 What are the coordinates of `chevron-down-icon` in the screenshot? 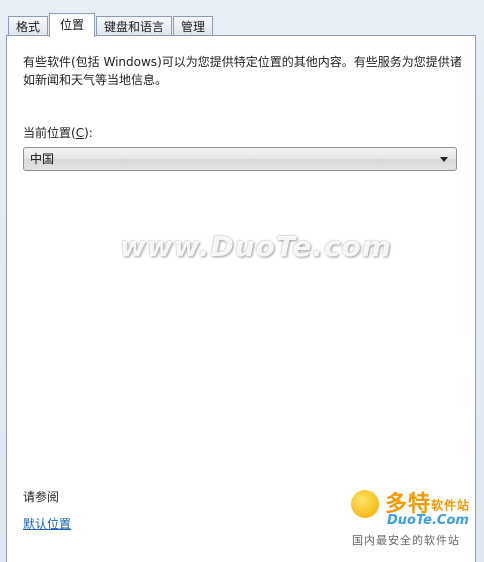 It's located at (444, 159).